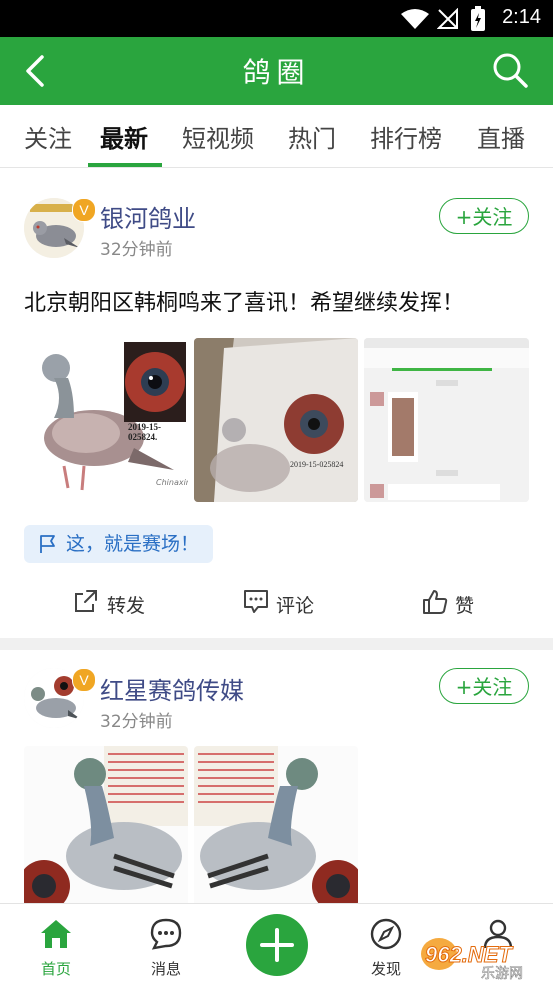 The image size is (553, 984). I want to click on comment-button: 评论, so click(279, 604).